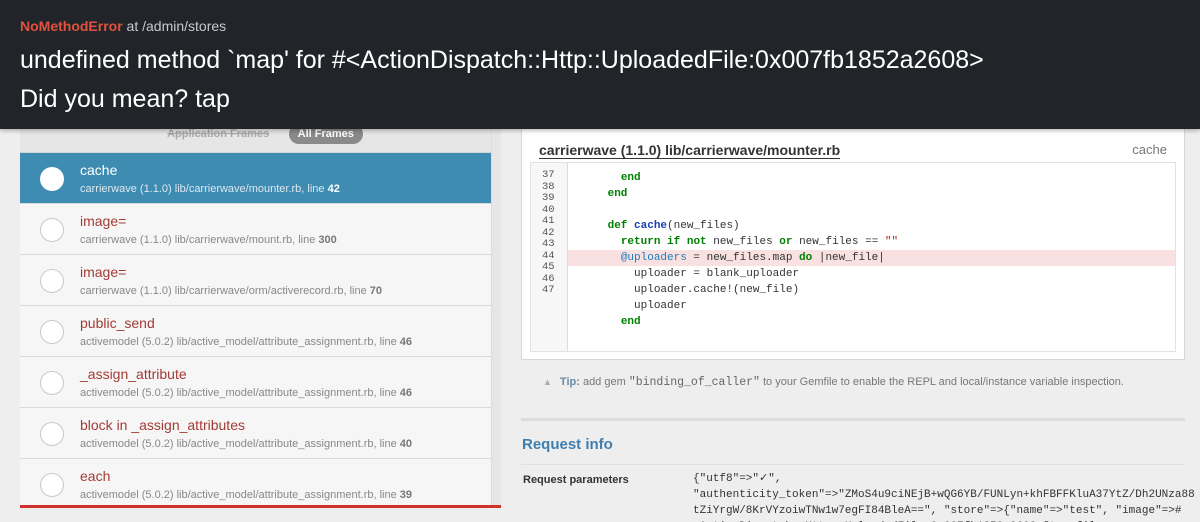 This screenshot has height=522, width=1200. Describe the element at coordinates (549, 257) in the screenshot. I see `line-number-gutter: 37 38 39 40 41 42 43 44 45 46 47` at that location.